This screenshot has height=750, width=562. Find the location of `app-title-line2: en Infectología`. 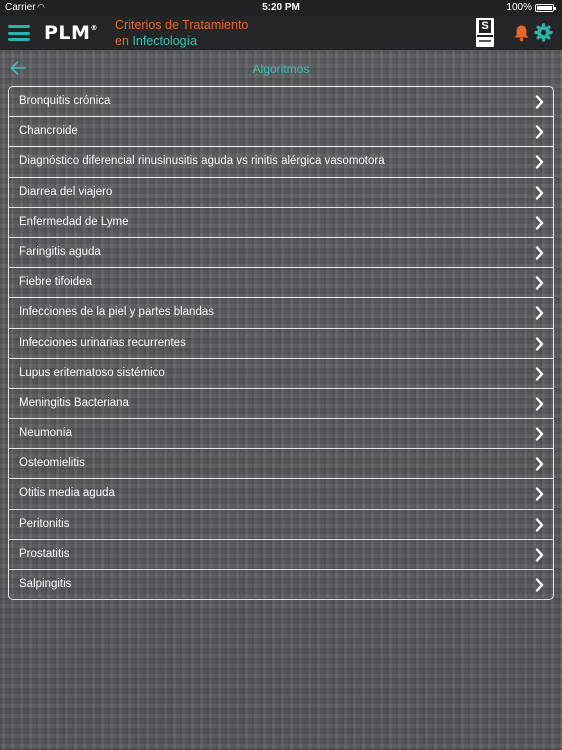

app-title-line2: en Infectología is located at coordinates (156, 41).